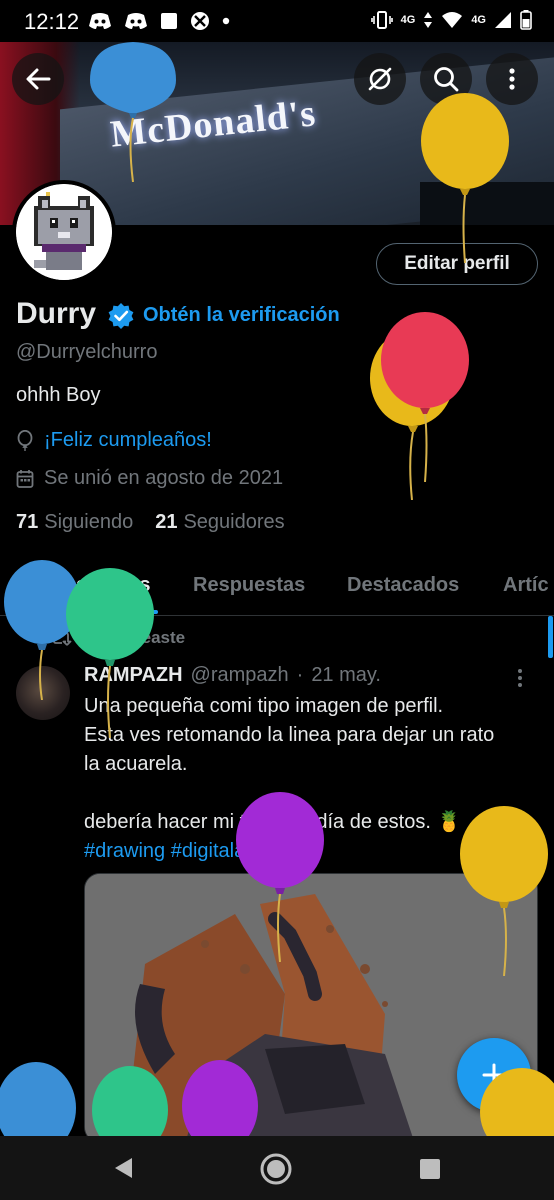 The image size is (554, 1200). What do you see at coordinates (428, 20) in the screenshot?
I see `data-arrows-icon` at bounding box center [428, 20].